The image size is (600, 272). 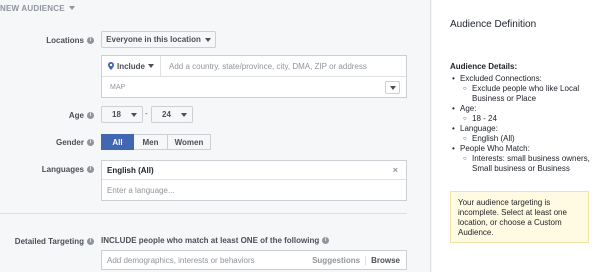 I want to click on list-item: Language: English (All), so click(x=525, y=134).